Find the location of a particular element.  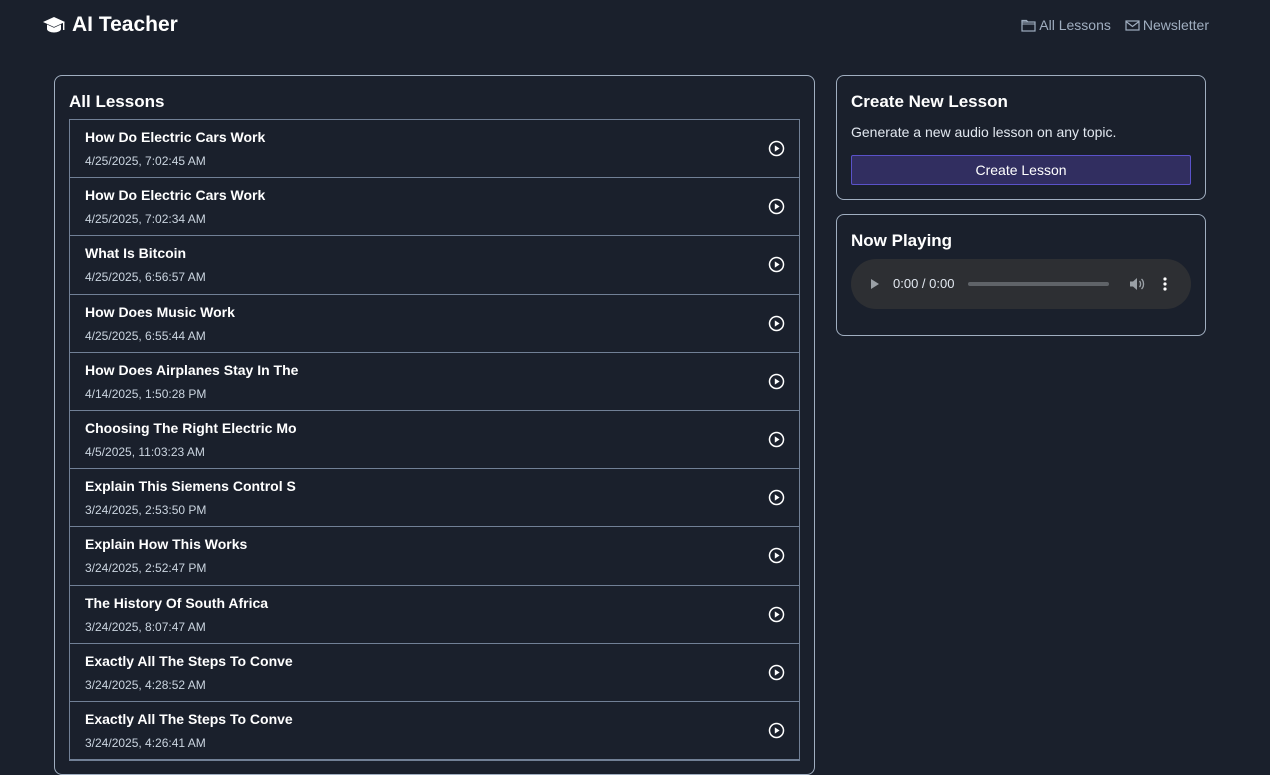

lesson-date: 4/14/2025, 1:50:28 PM is located at coordinates (146, 393).